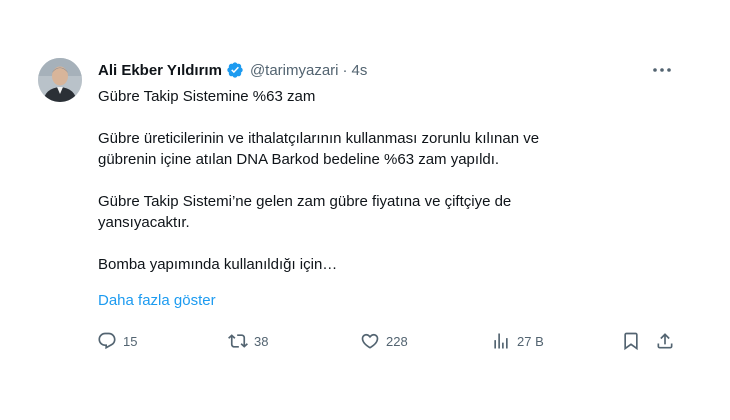  Describe the element at coordinates (238, 341) in the screenshot. I see `retweet-icon` at that location.